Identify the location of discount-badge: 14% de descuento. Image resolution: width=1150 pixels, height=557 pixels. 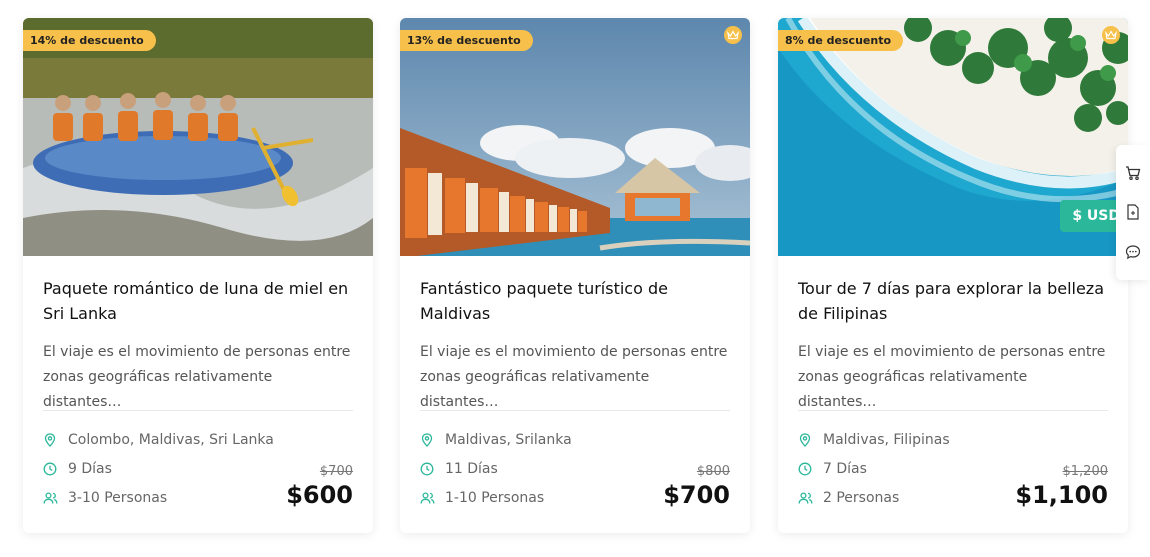
(89, 40).